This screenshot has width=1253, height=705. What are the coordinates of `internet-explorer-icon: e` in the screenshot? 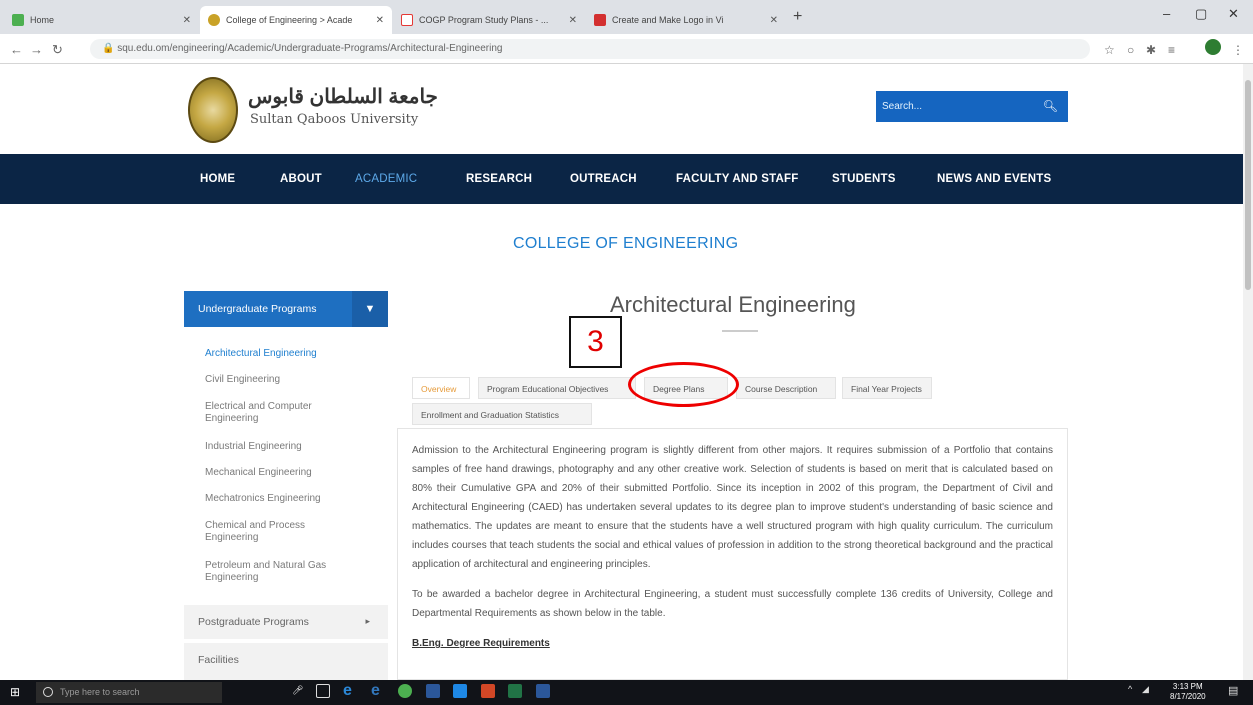 It's located at (378, 691).